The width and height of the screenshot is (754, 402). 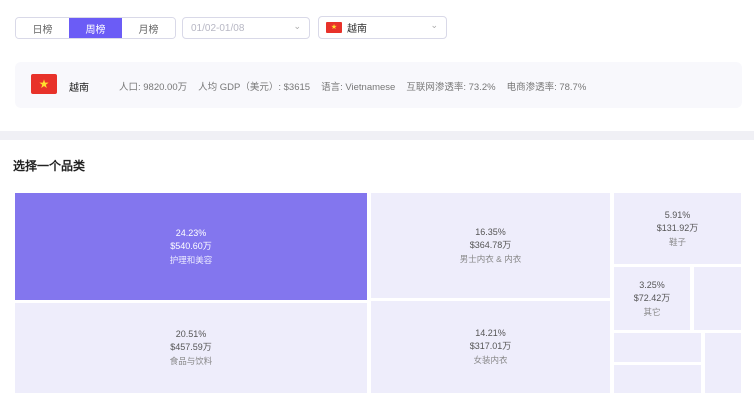 What do you see at coordinates (254, 87) in the screenshot?
I see `gdp-stat: 人均 GDP（美元）: $3615` at bounding box center [254, 87].